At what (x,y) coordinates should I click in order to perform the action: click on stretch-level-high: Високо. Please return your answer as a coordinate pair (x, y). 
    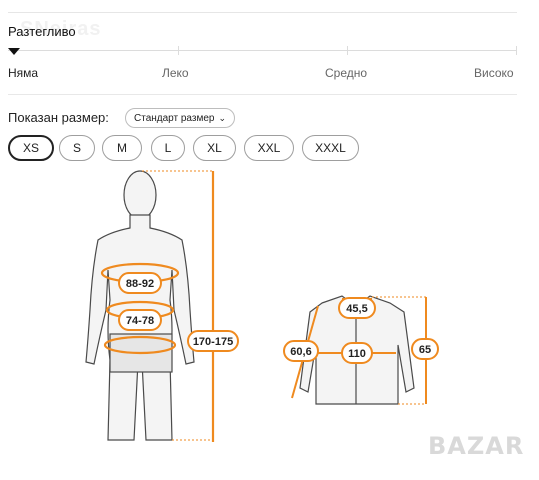
    Looking at the image, I should click on (494, 73).